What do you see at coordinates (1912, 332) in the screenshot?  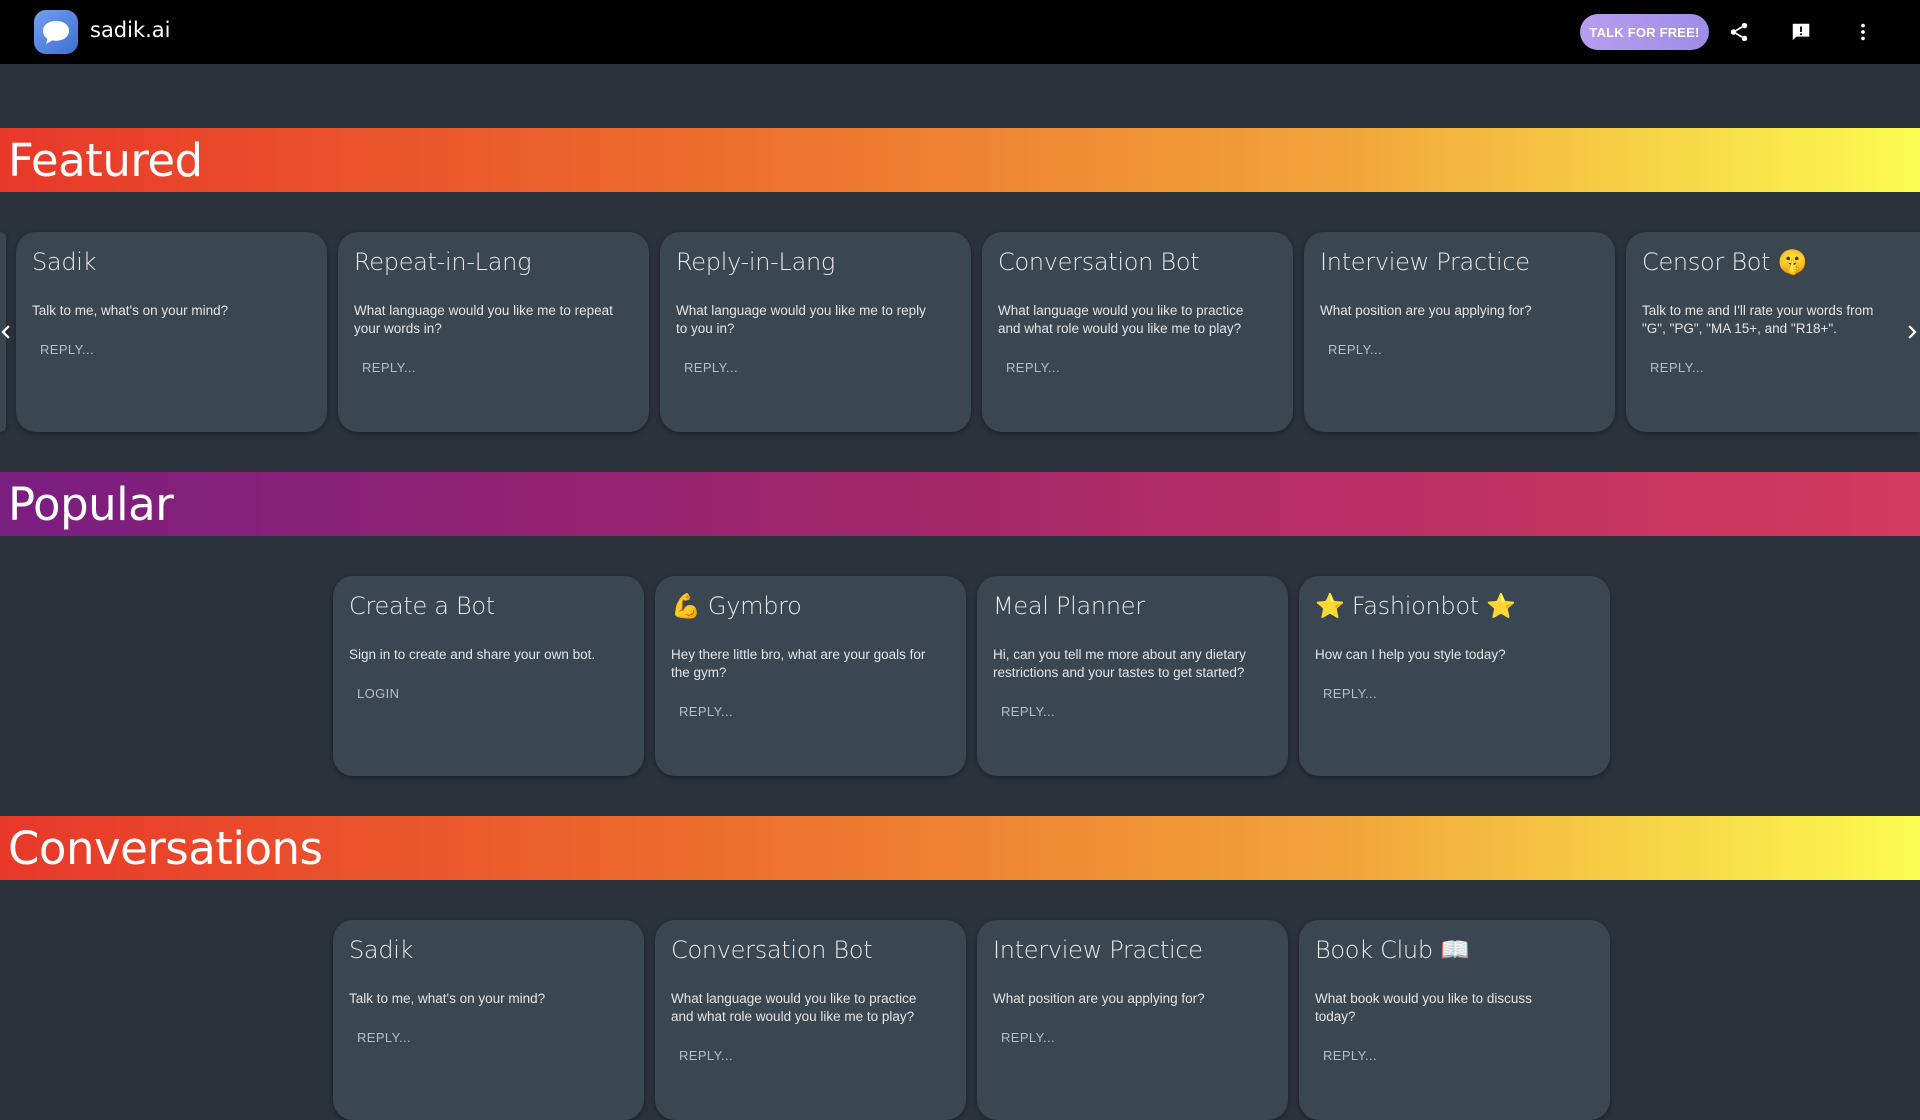 I see `chevron-right-icon` at bounding box center [1912, 332].